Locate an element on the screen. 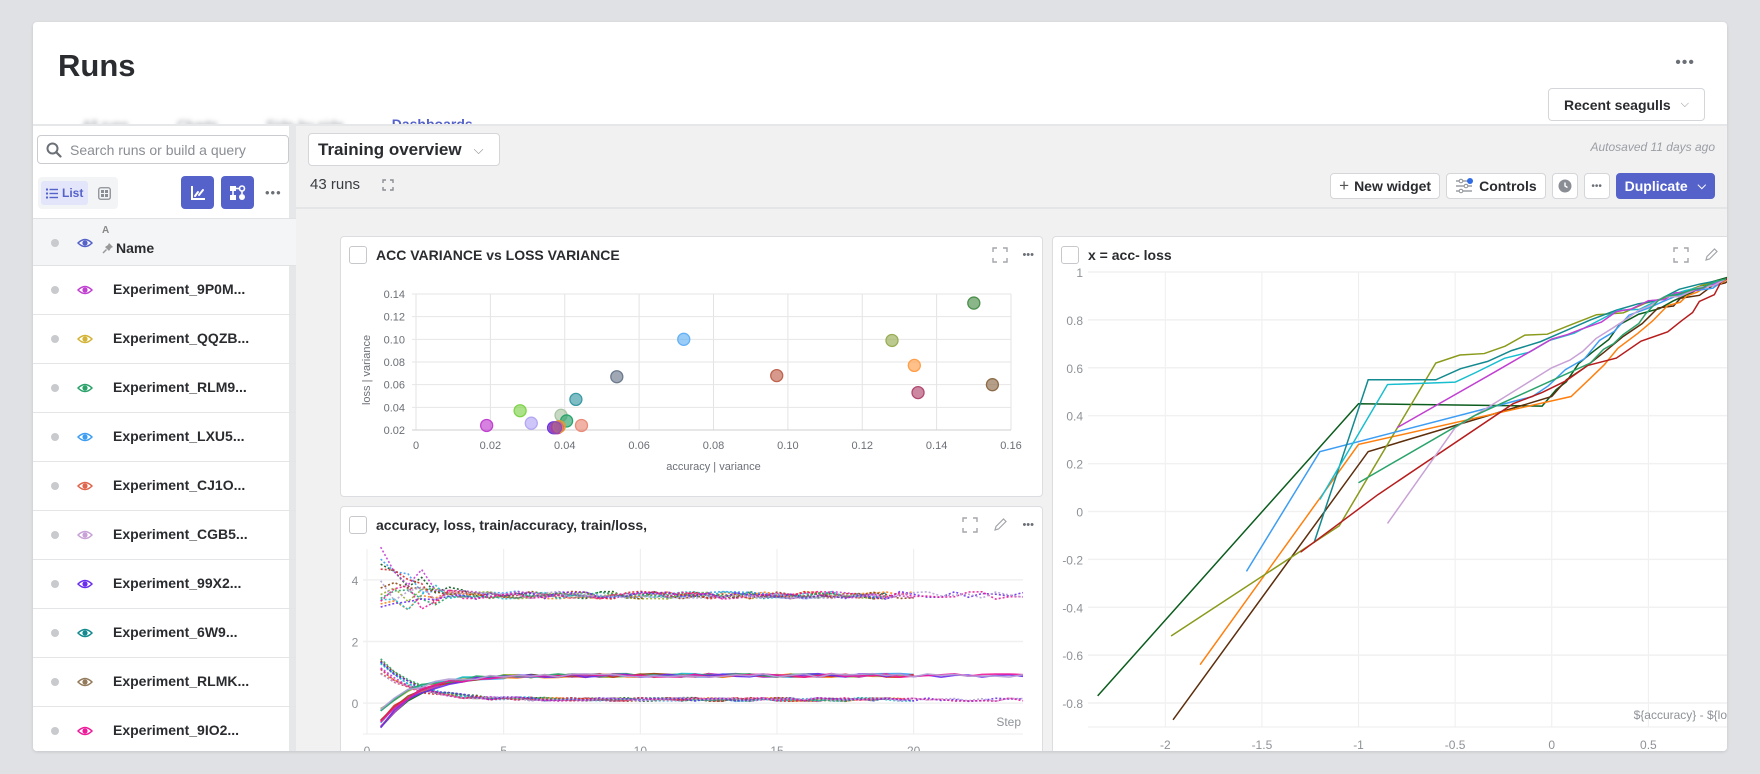 This screenshot has height=774, width=1760. charts-mode-button is located at coordinates (197, 192).